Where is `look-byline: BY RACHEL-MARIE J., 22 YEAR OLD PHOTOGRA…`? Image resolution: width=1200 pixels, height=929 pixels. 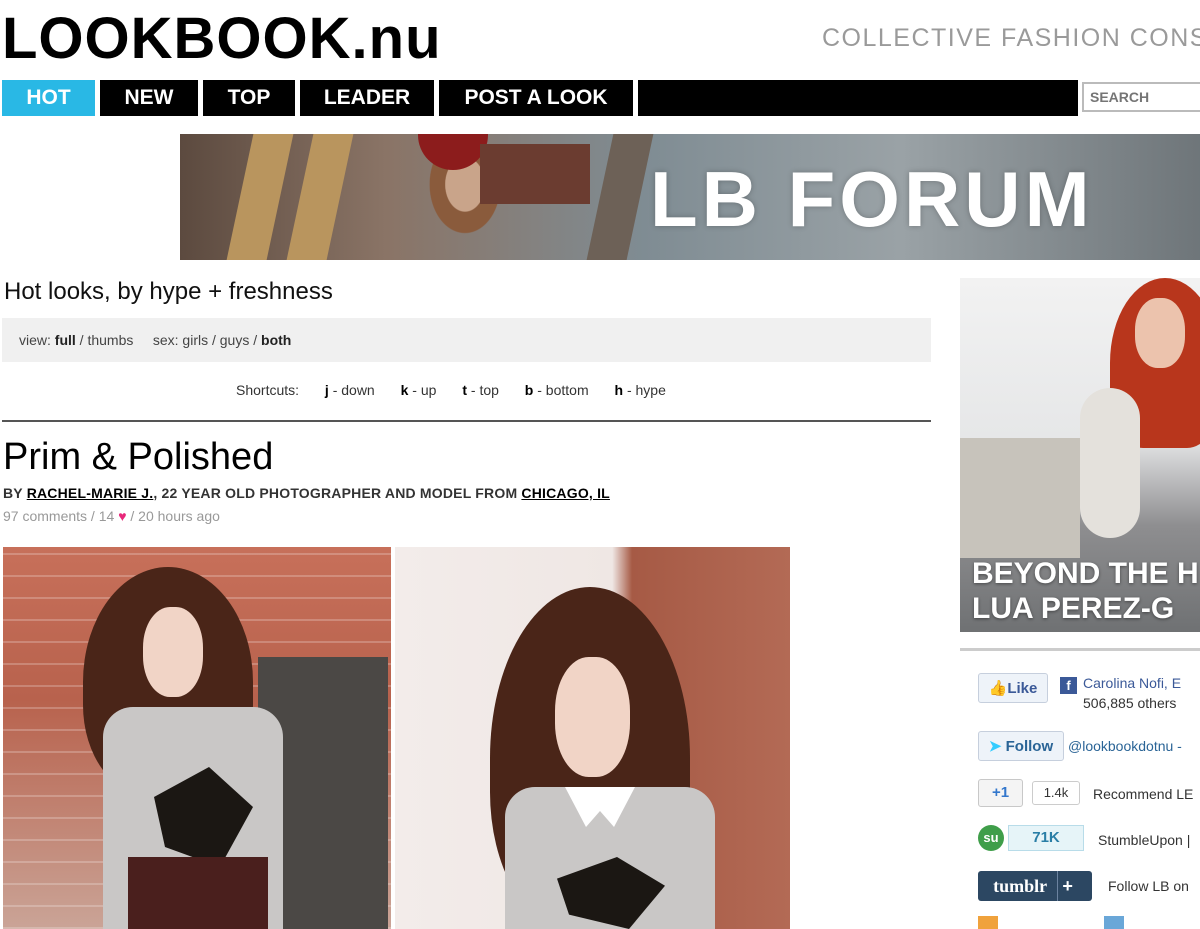 look-byline: BY RACHEL-MARIE J., 22 YEAR OLD PHOTOGRA… is located at coordinates (306, 493).